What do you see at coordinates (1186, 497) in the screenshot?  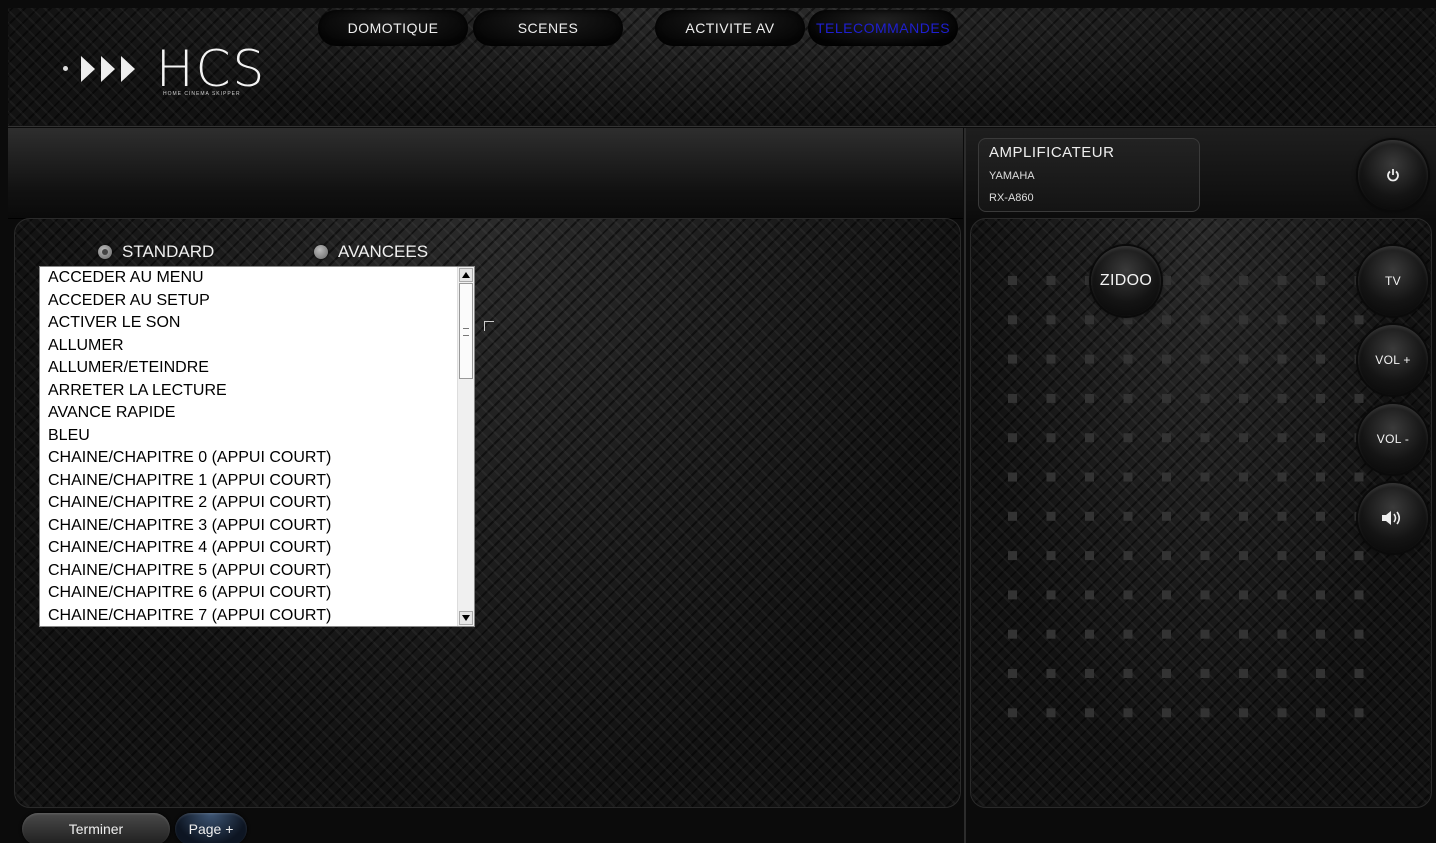 I see `remote-grid` at bounding box center [1186, 497].